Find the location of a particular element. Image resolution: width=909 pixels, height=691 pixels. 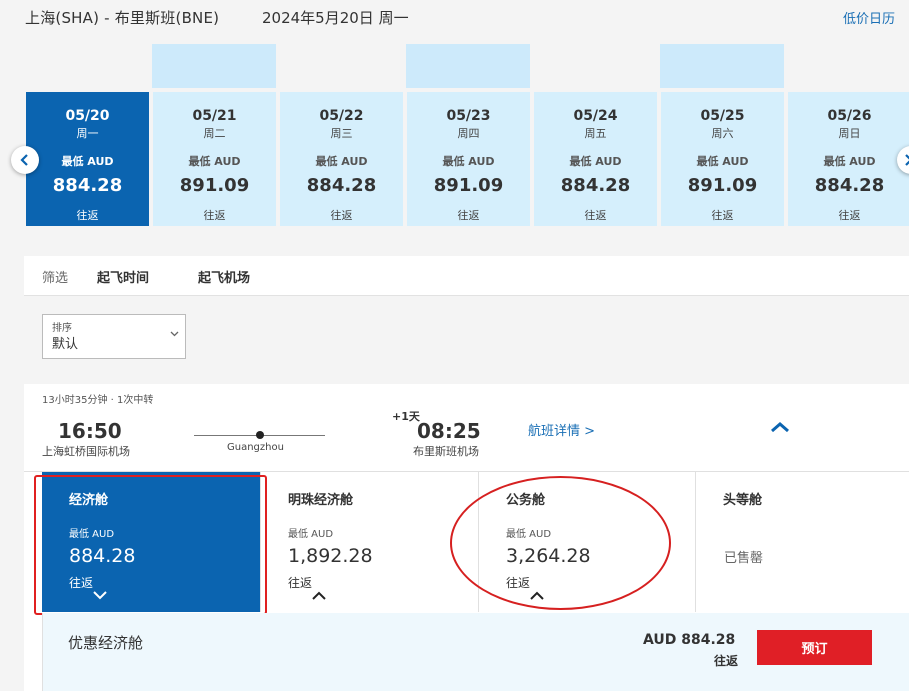

date-card-weekday: 周二 is located at coordinates (214, 133).